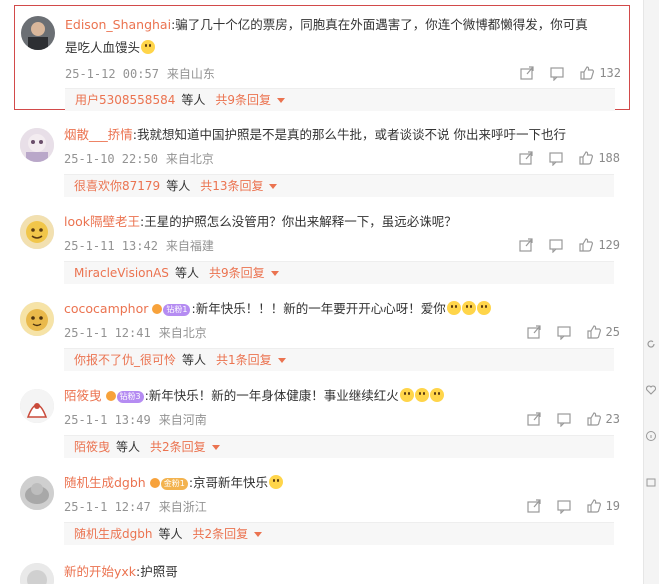 The height and width of the screenshot is (584, 659). What do you see at coordinates (135, 420) in the screenshot?
I see `comment-meta: 25-1-1 13:49 来自河南` at bounding box center [135, 420].